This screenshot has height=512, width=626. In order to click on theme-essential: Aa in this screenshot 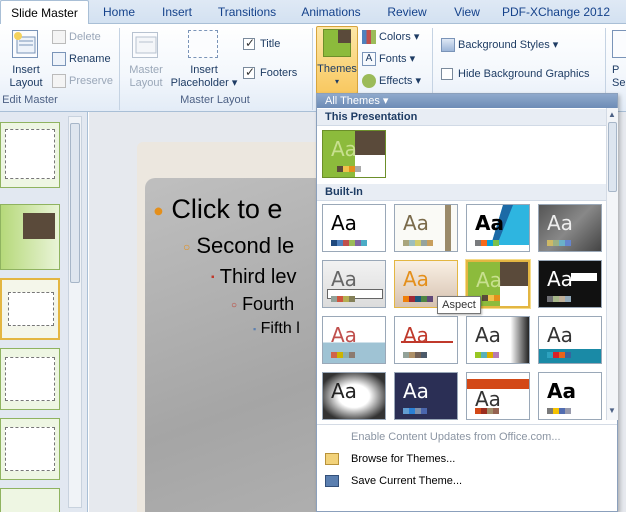, I will do `click(570, 396)`.